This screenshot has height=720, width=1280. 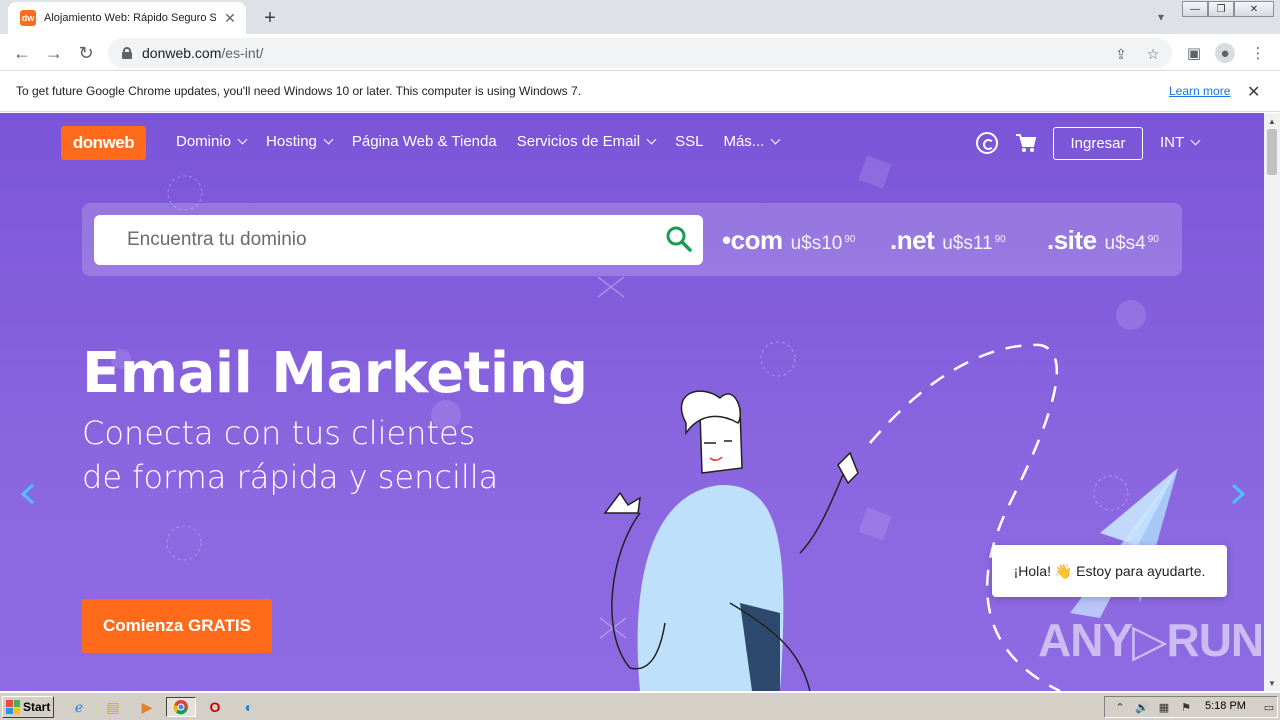 What do you see at coordinates (1258, 53) in the screenshot?
I see `menu-kebab-icon: ⋮` at bounding box center [1258, 53].